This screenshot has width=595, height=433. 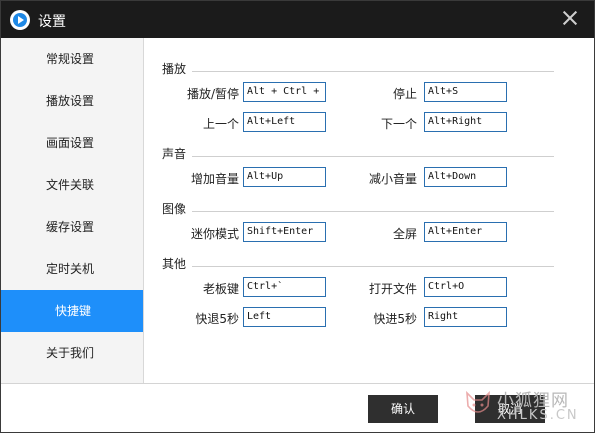 What do you see at coordinates (174, 154) in the screenshot?
I see `section-title-sound: 声音` at bounding box center [174, 154].